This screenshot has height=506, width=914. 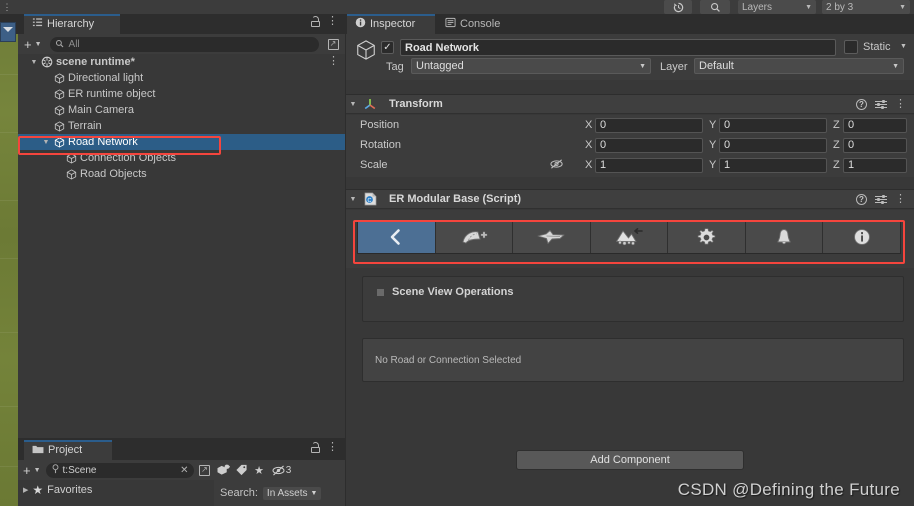 What do you see at coordinates (8, 32) in the screenshot?
I see `scene-view-dropdown` at bounding box center [8, 32].